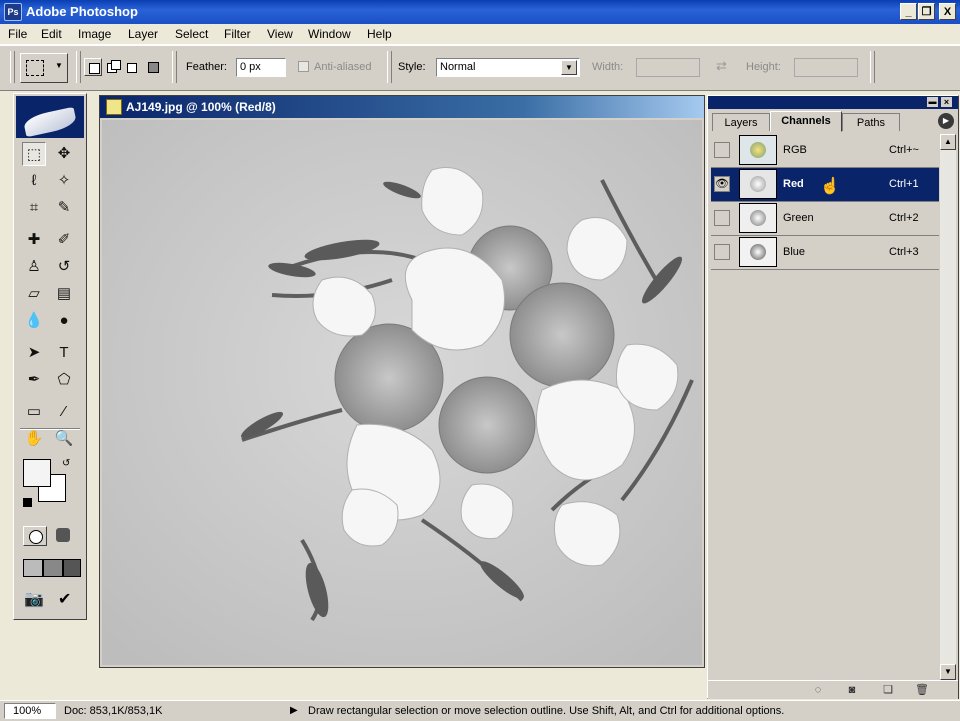 Image resolution: width=960 pixels, height=721 pixels. What do you see at coordinates (261, 67) in the screenshot?
I see `feather-input: 0 px` at bounding box center [261, 67].